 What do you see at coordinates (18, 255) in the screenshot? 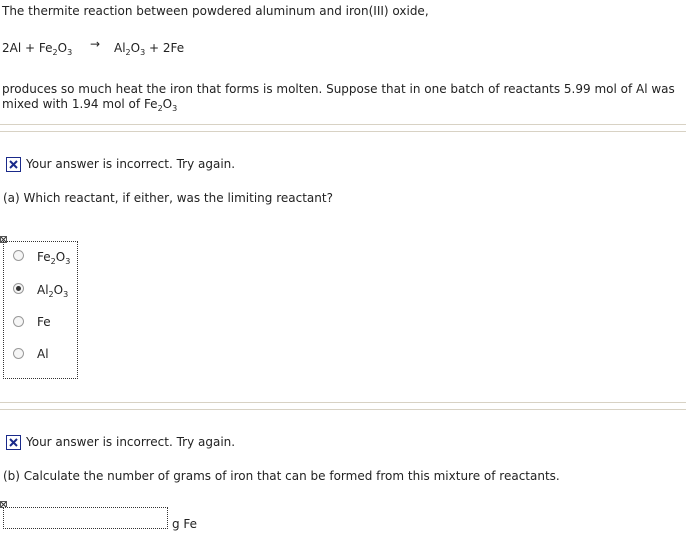
I see `radio-fe2o3` at bounding box center [18, 255].